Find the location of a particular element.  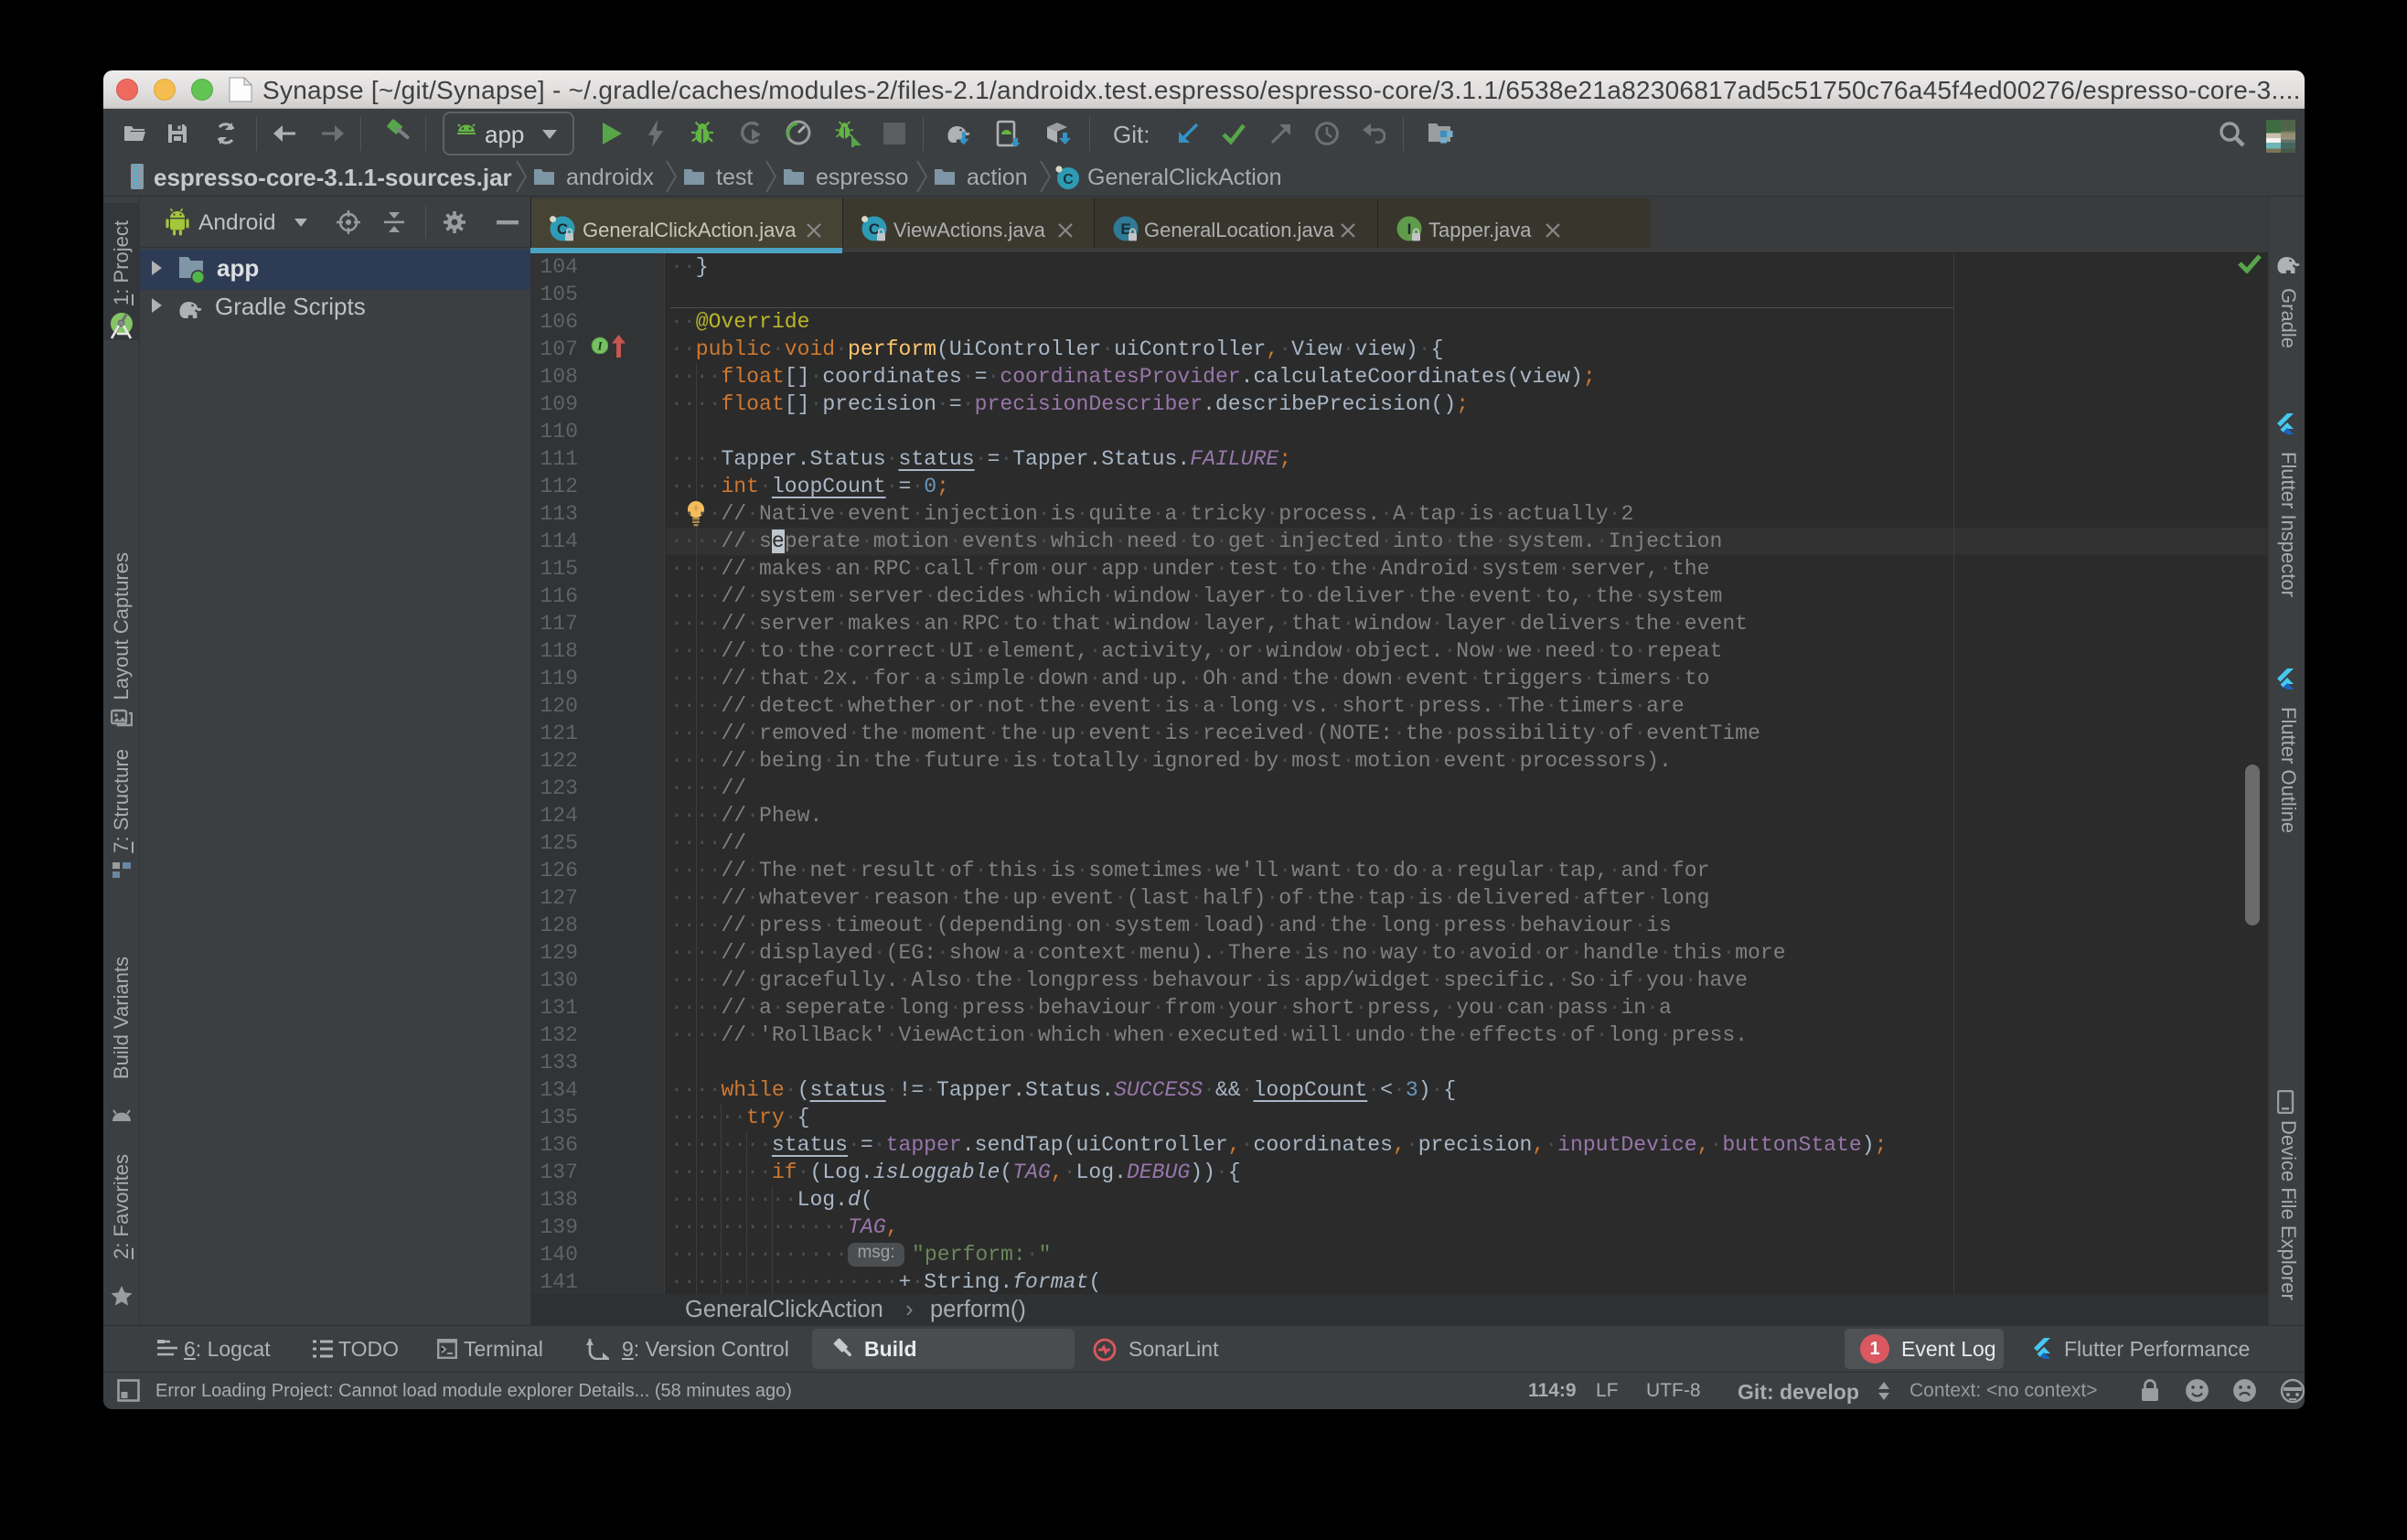

svg-text: C is located at coordinates (1068, 180).